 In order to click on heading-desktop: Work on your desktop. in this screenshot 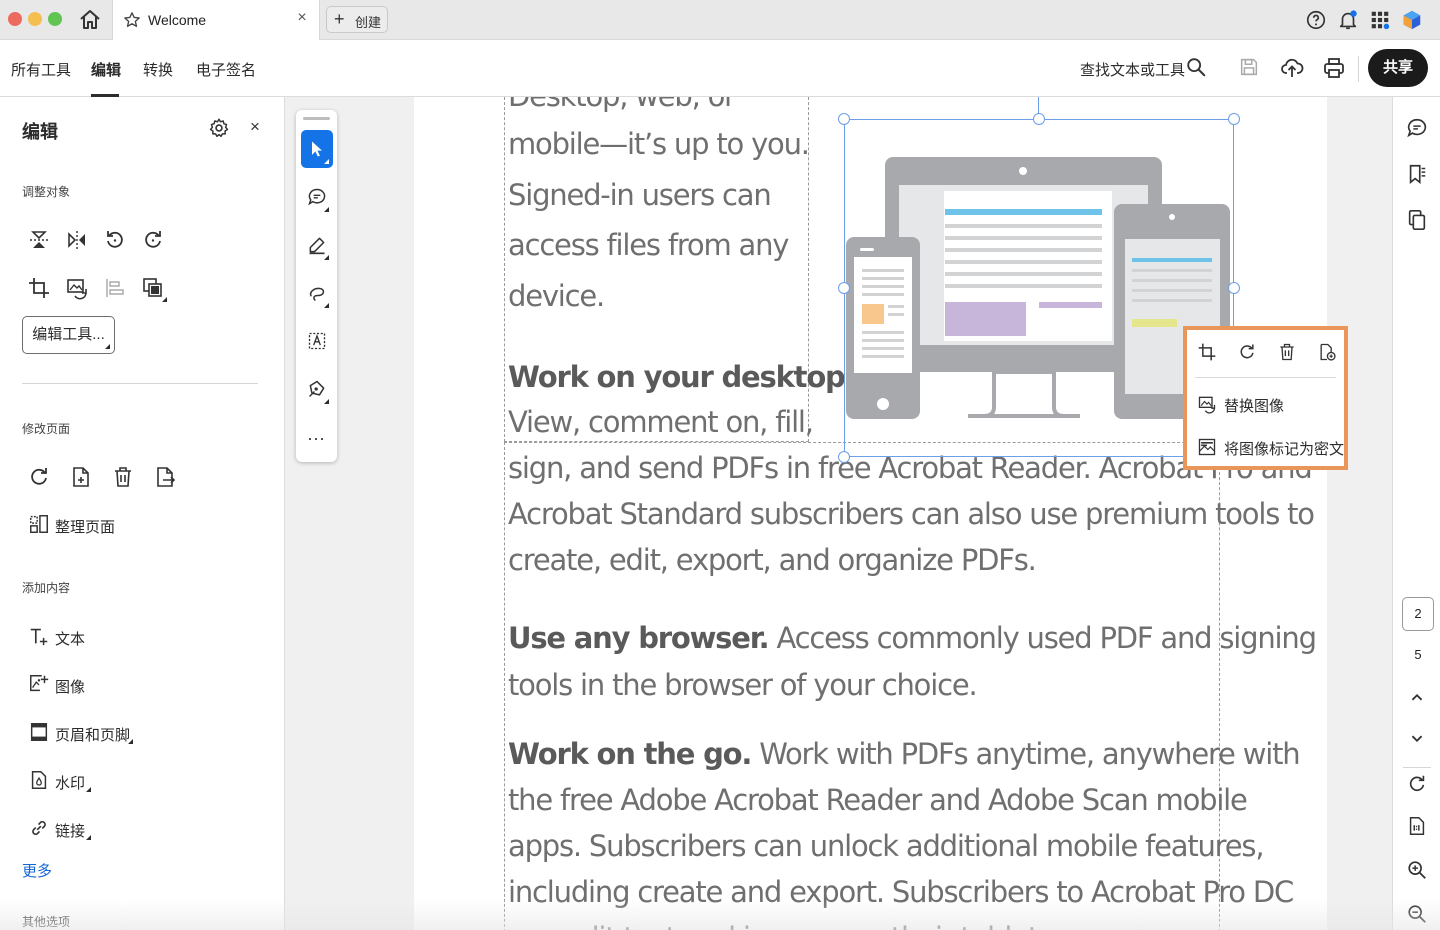, I will do `click(682, 377)`.